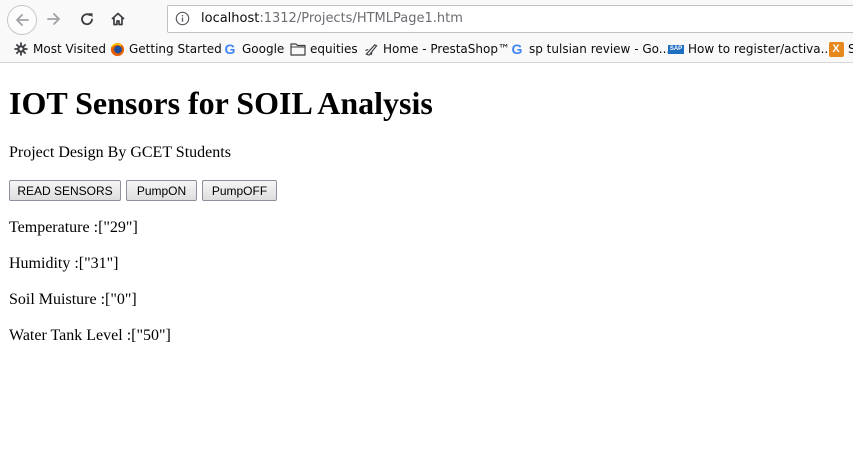  I want to click on reading-value: ["0"], so click(121, 299).